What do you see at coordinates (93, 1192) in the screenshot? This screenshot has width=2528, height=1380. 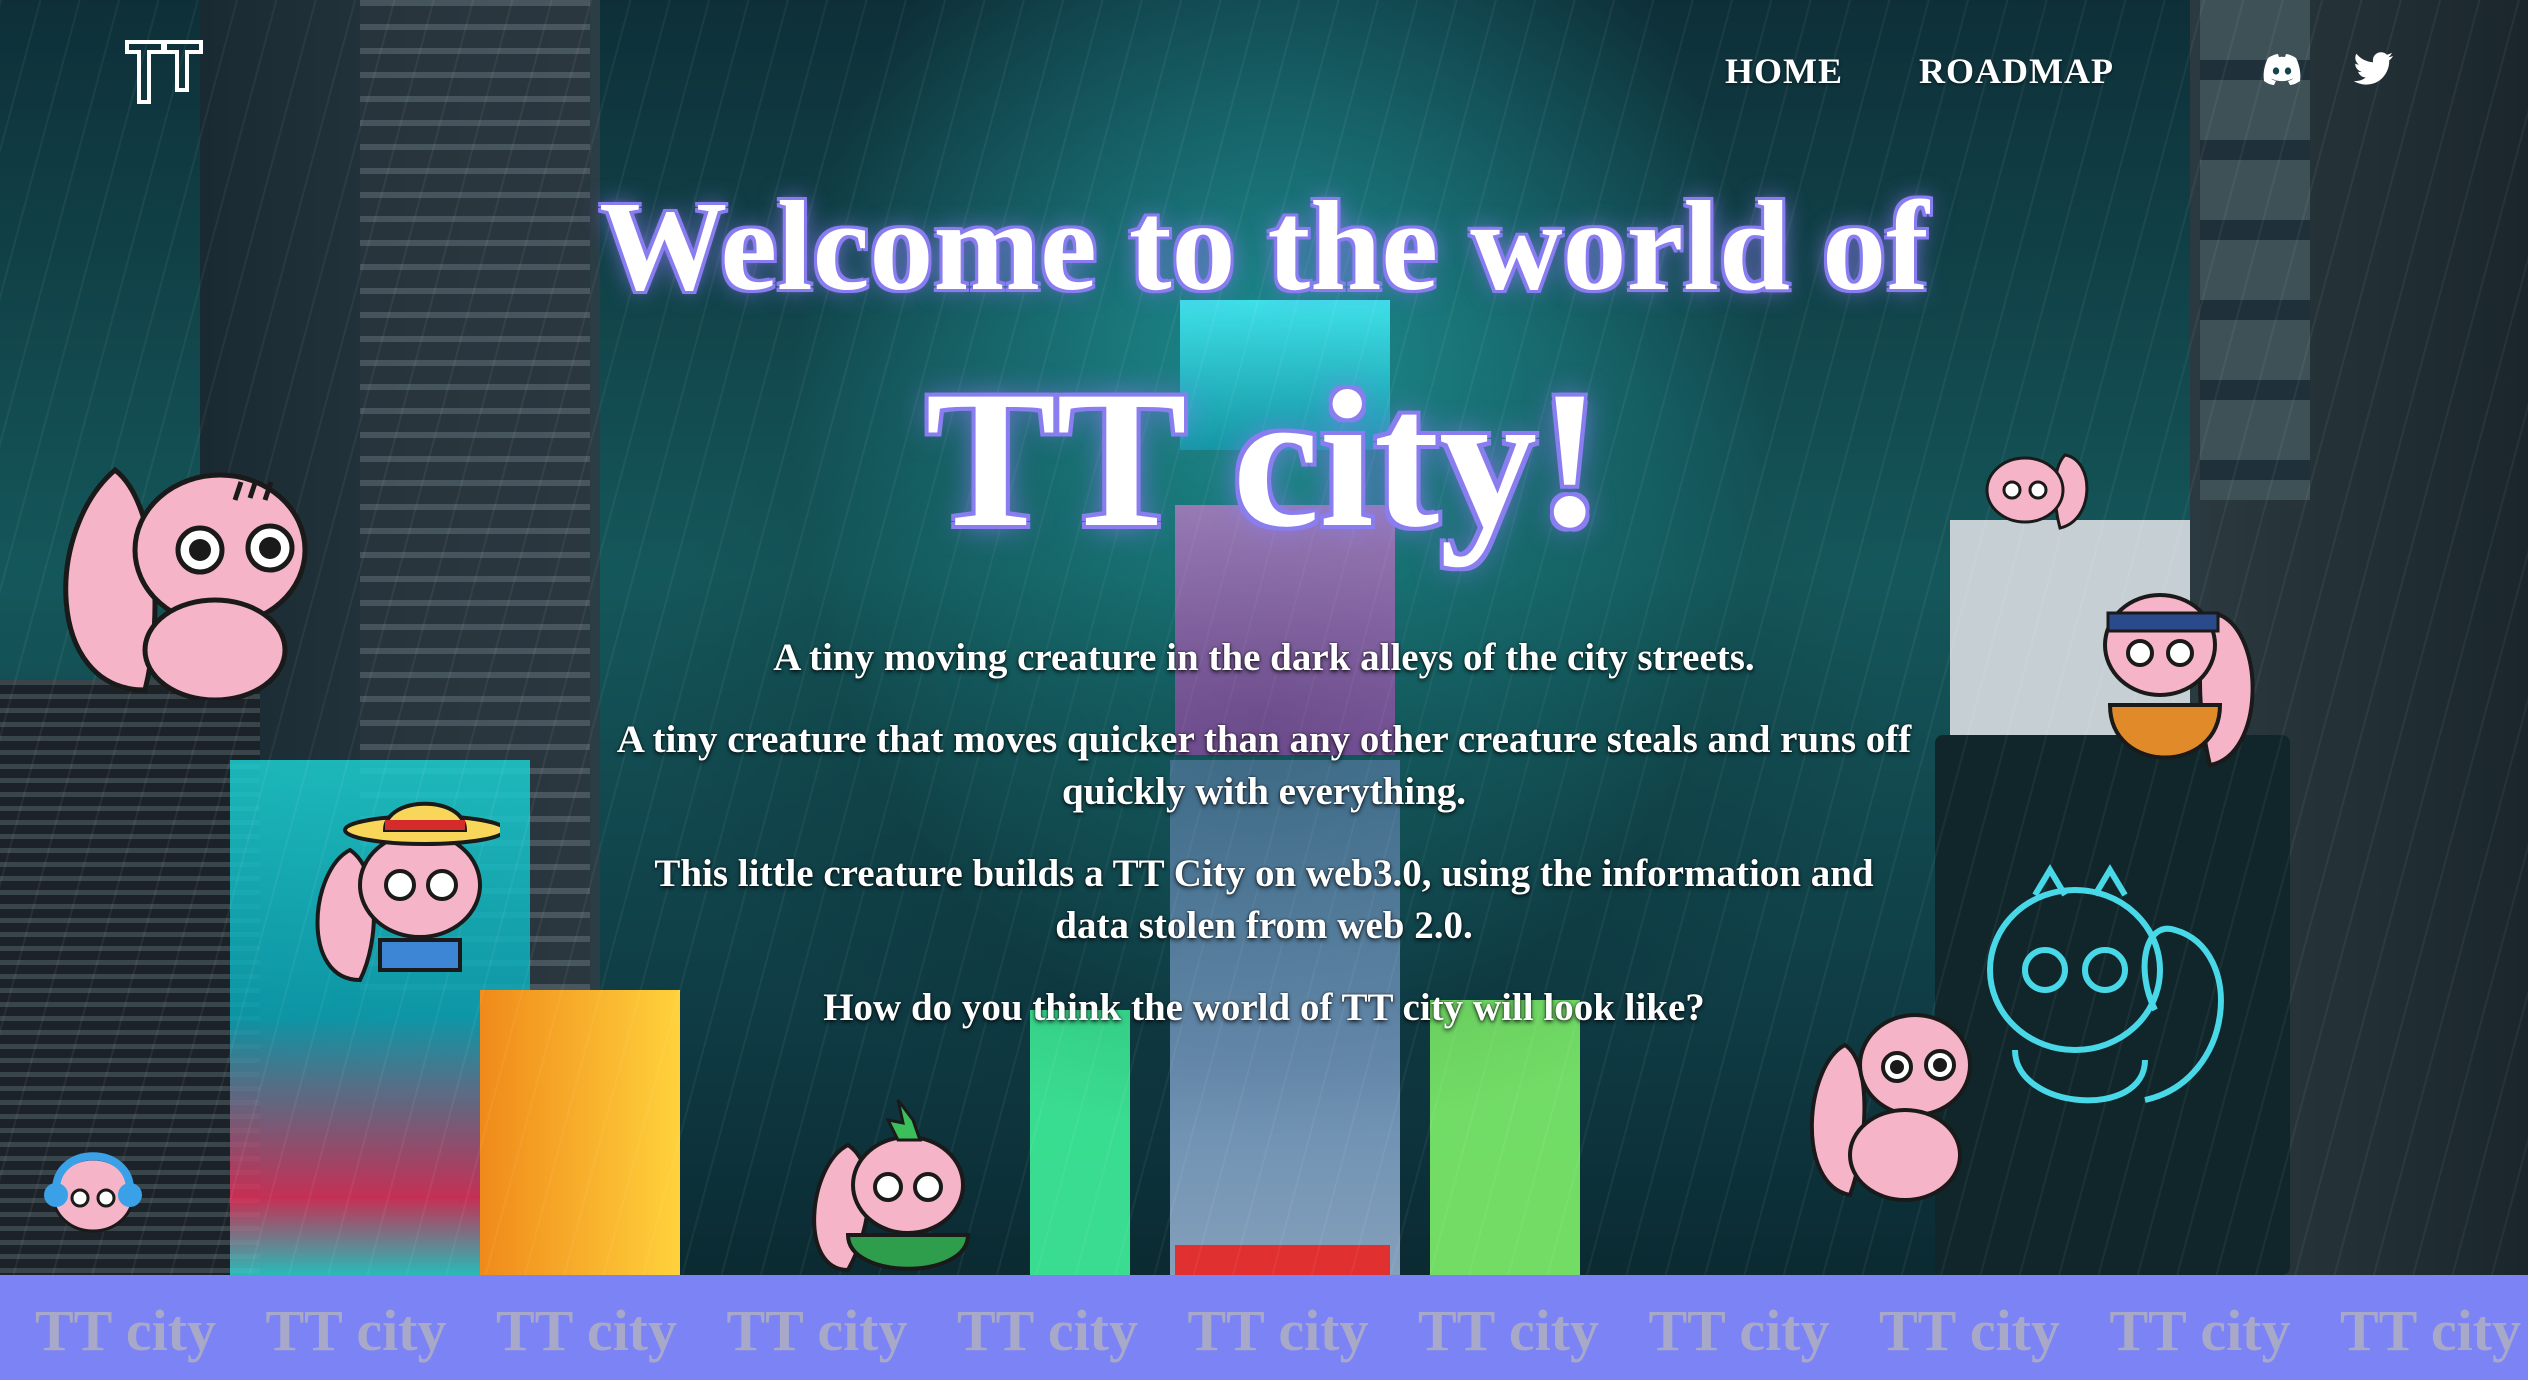 I see `squirrel-character-headphones` at bounding box center [93, 1192].